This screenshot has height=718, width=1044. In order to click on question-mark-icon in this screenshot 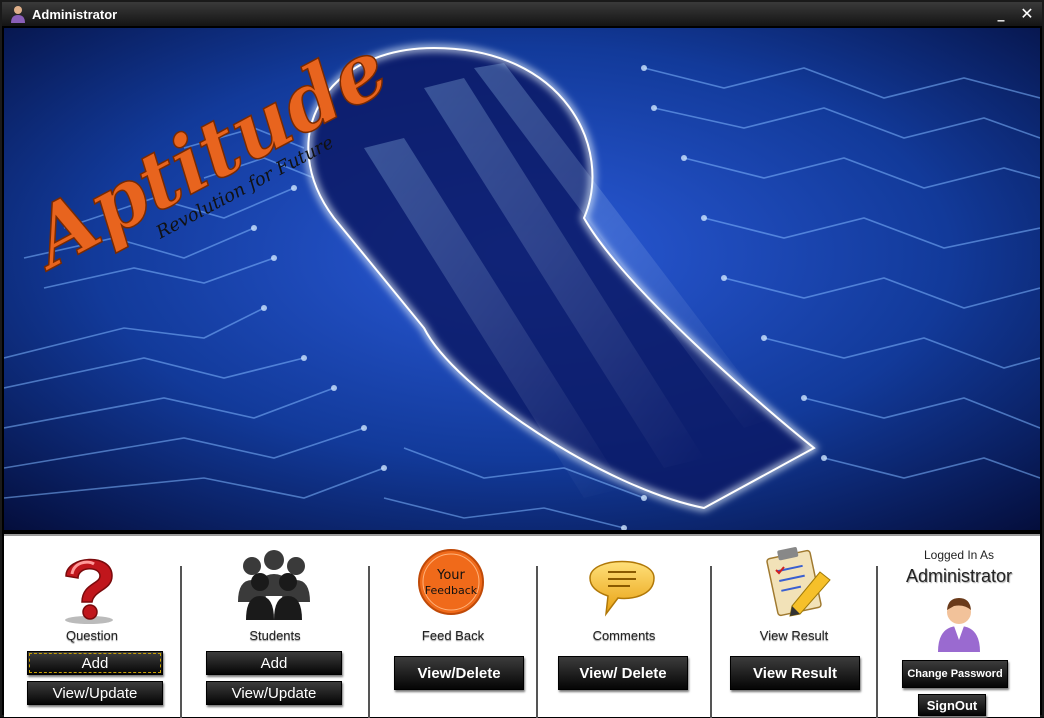, I will do `click(89, 591)`.